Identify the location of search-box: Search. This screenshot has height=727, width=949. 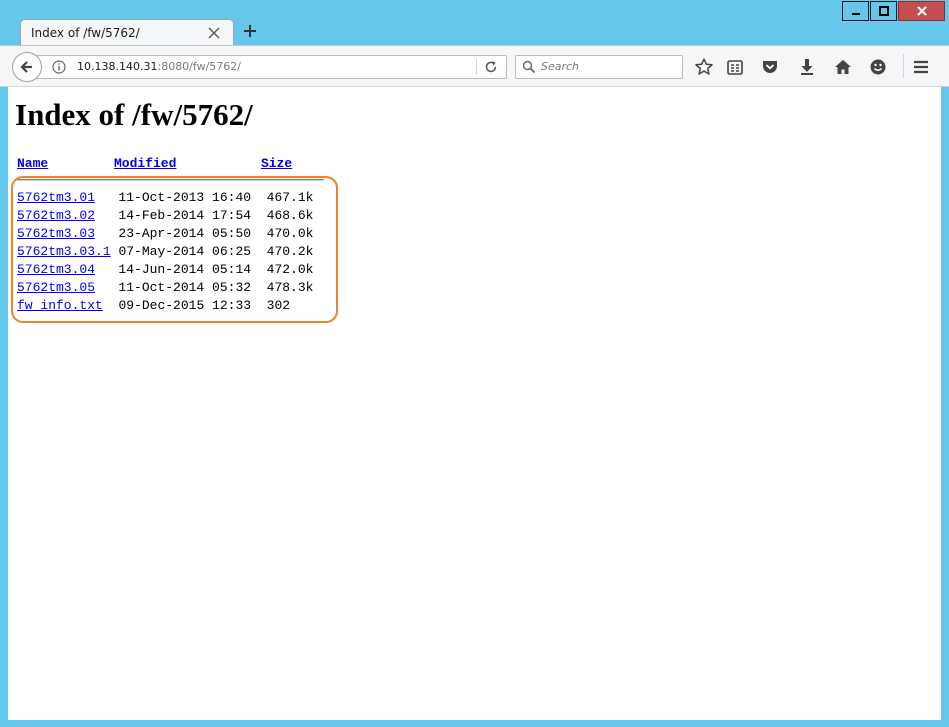
(599, 67).